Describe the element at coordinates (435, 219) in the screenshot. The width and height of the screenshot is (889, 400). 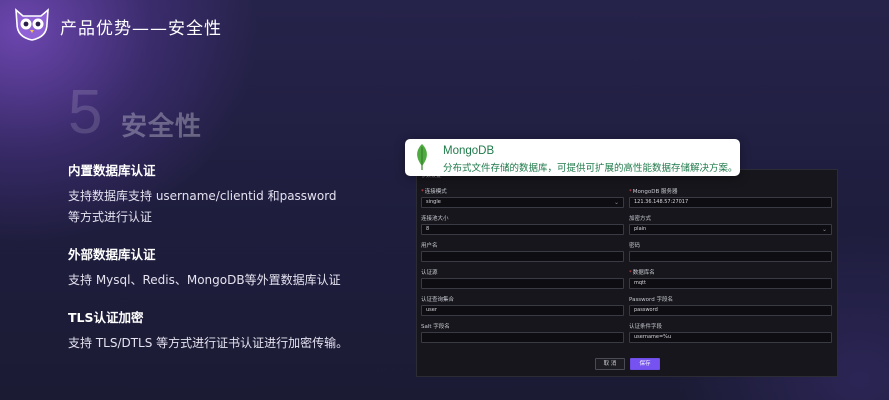
I see `field-label: 连接池大小` at that location.